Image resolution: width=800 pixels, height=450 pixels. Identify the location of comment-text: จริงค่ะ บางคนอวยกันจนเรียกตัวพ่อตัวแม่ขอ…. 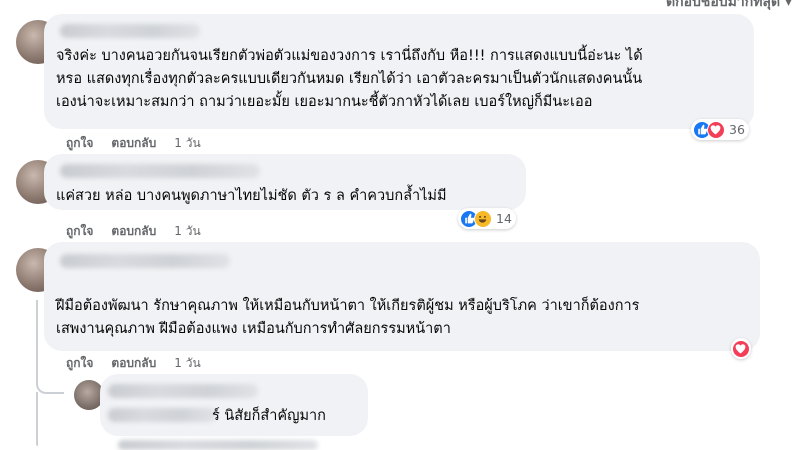
(349, 79).